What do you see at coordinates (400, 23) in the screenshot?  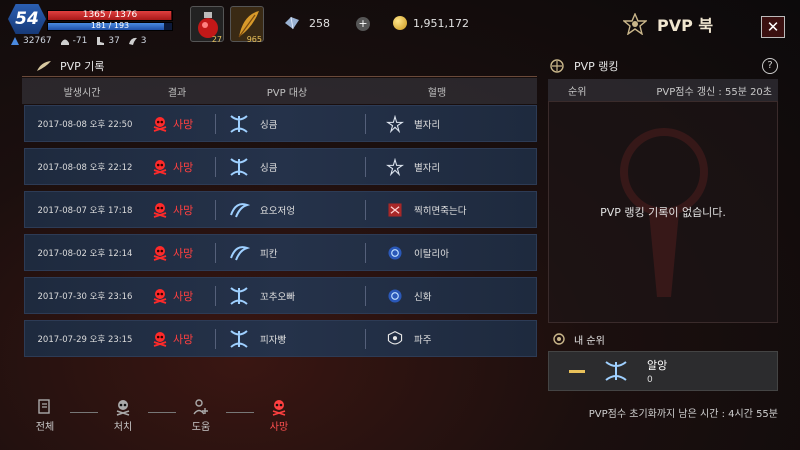 I see `gold-coin-icon` at bounding box center [400, 23].